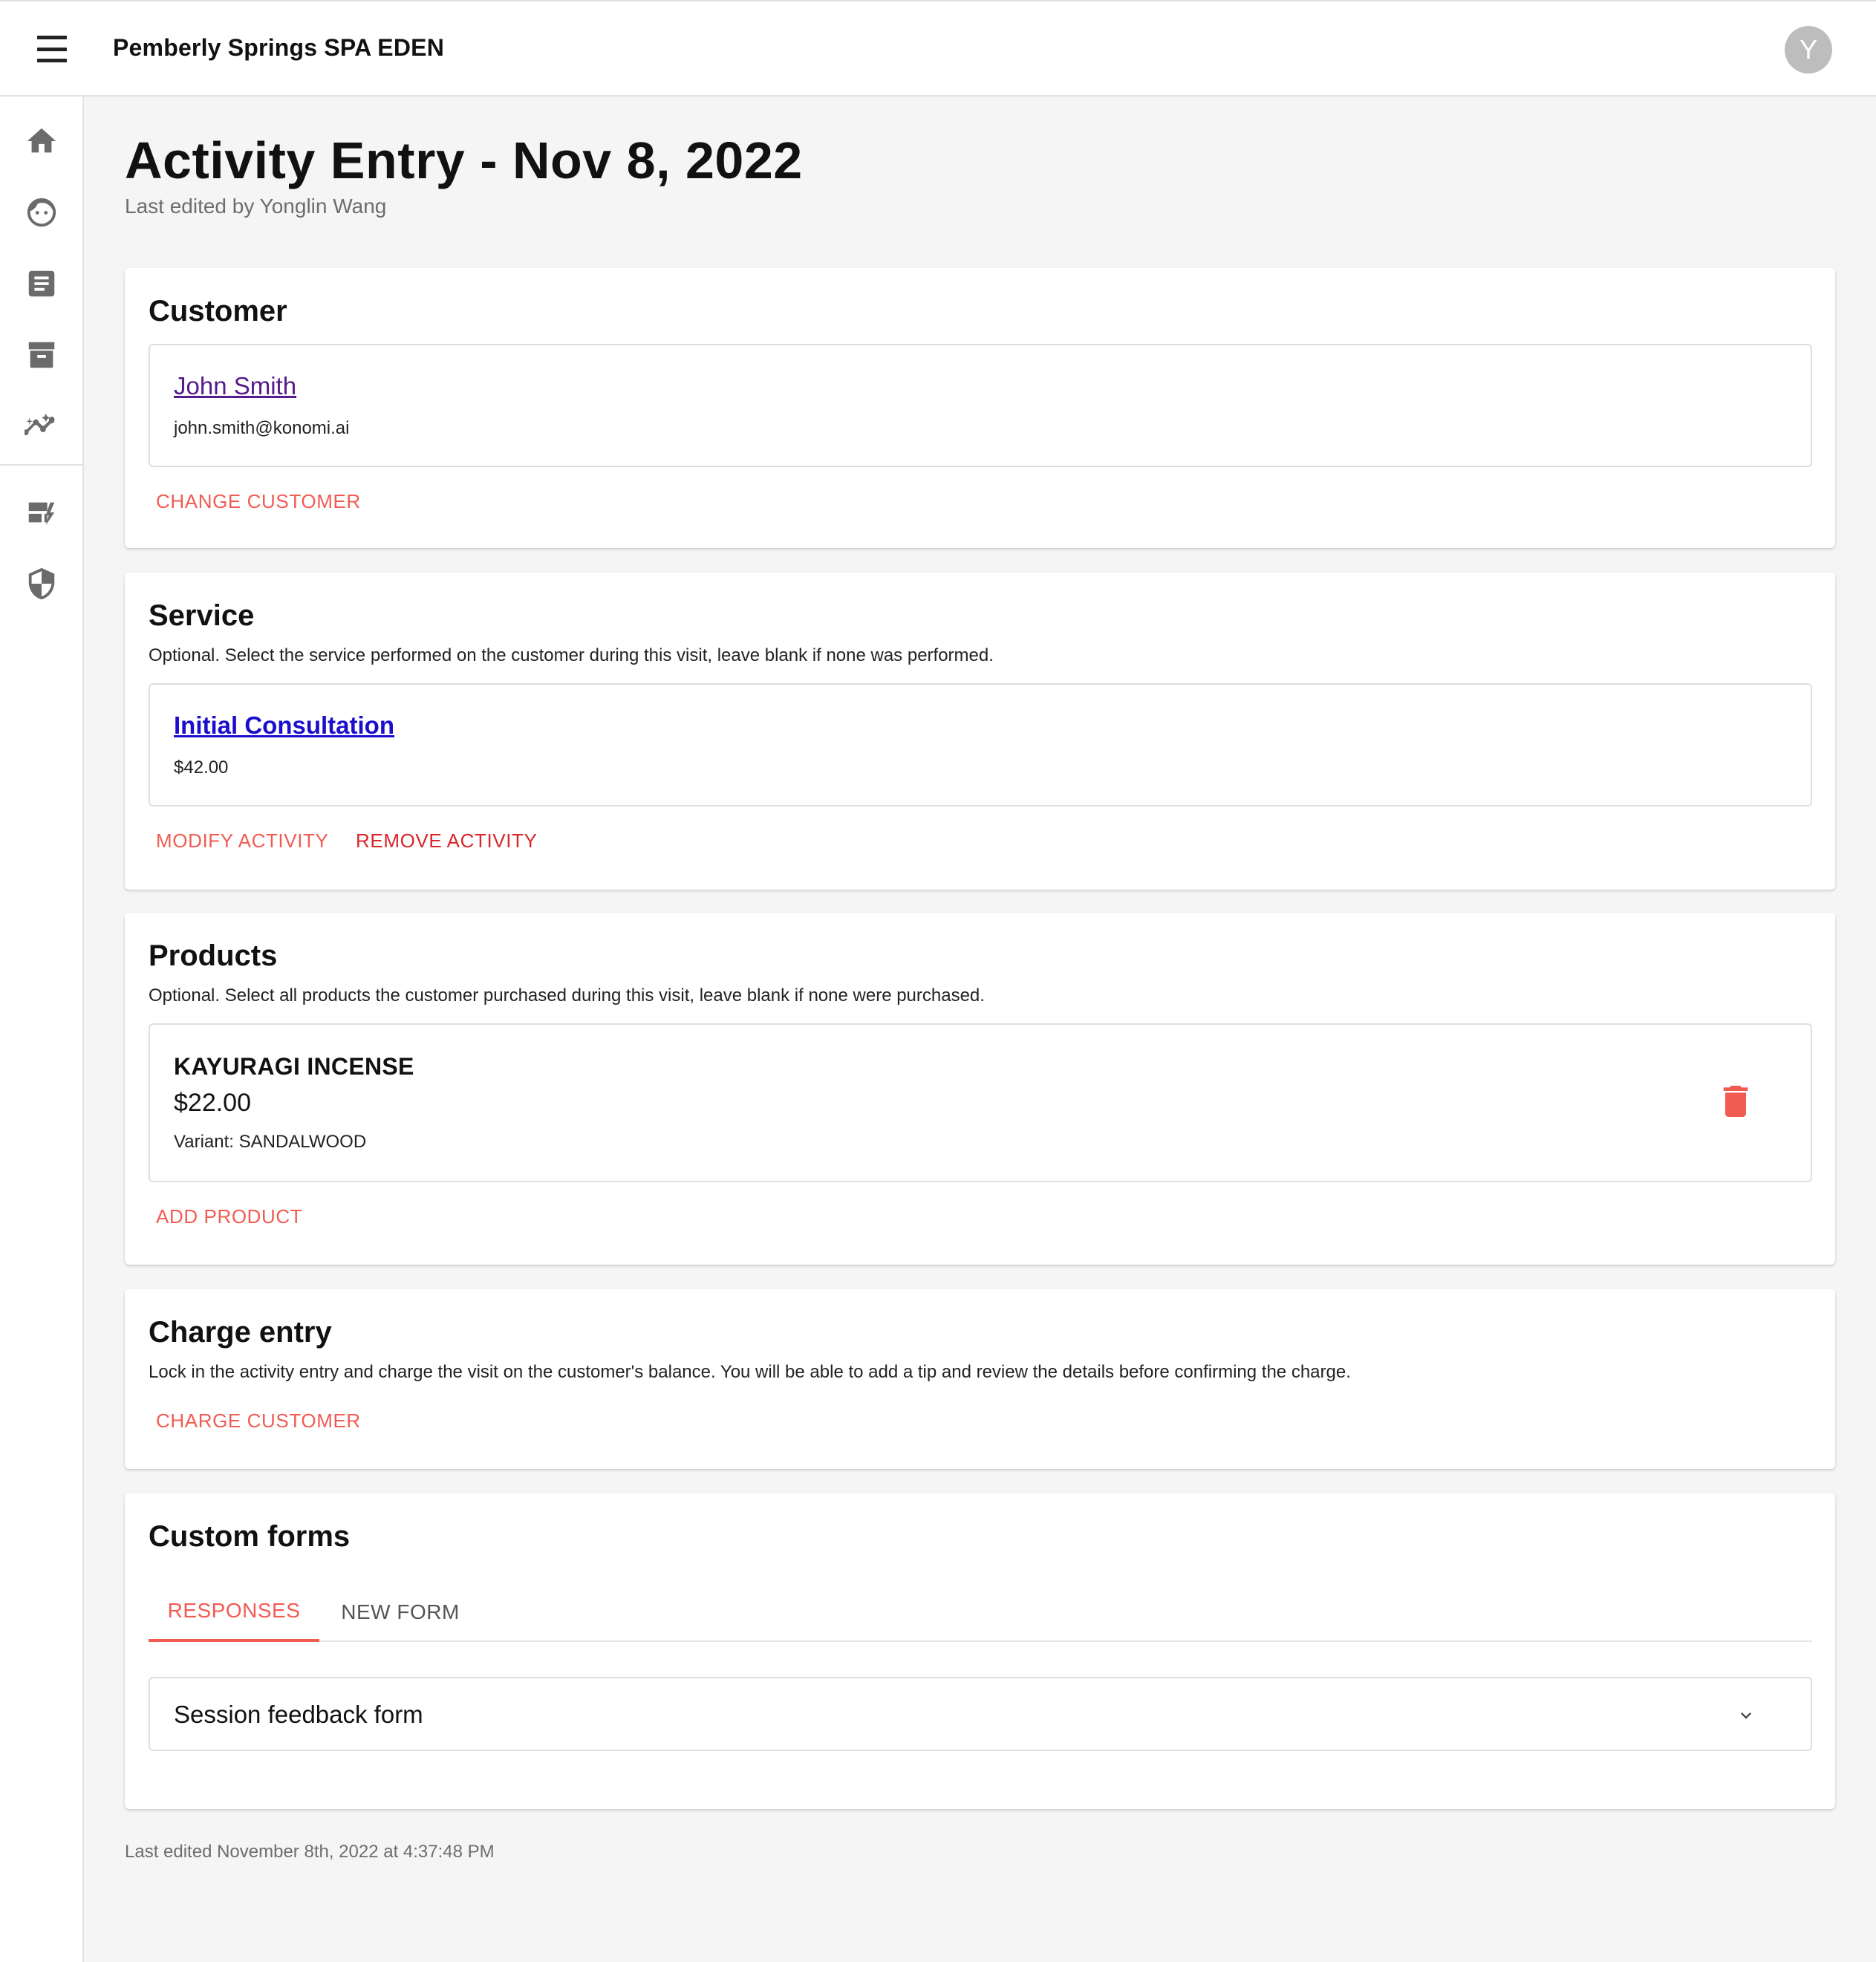  I want to click on customer-name-link: John Smith, so click(235, 386).